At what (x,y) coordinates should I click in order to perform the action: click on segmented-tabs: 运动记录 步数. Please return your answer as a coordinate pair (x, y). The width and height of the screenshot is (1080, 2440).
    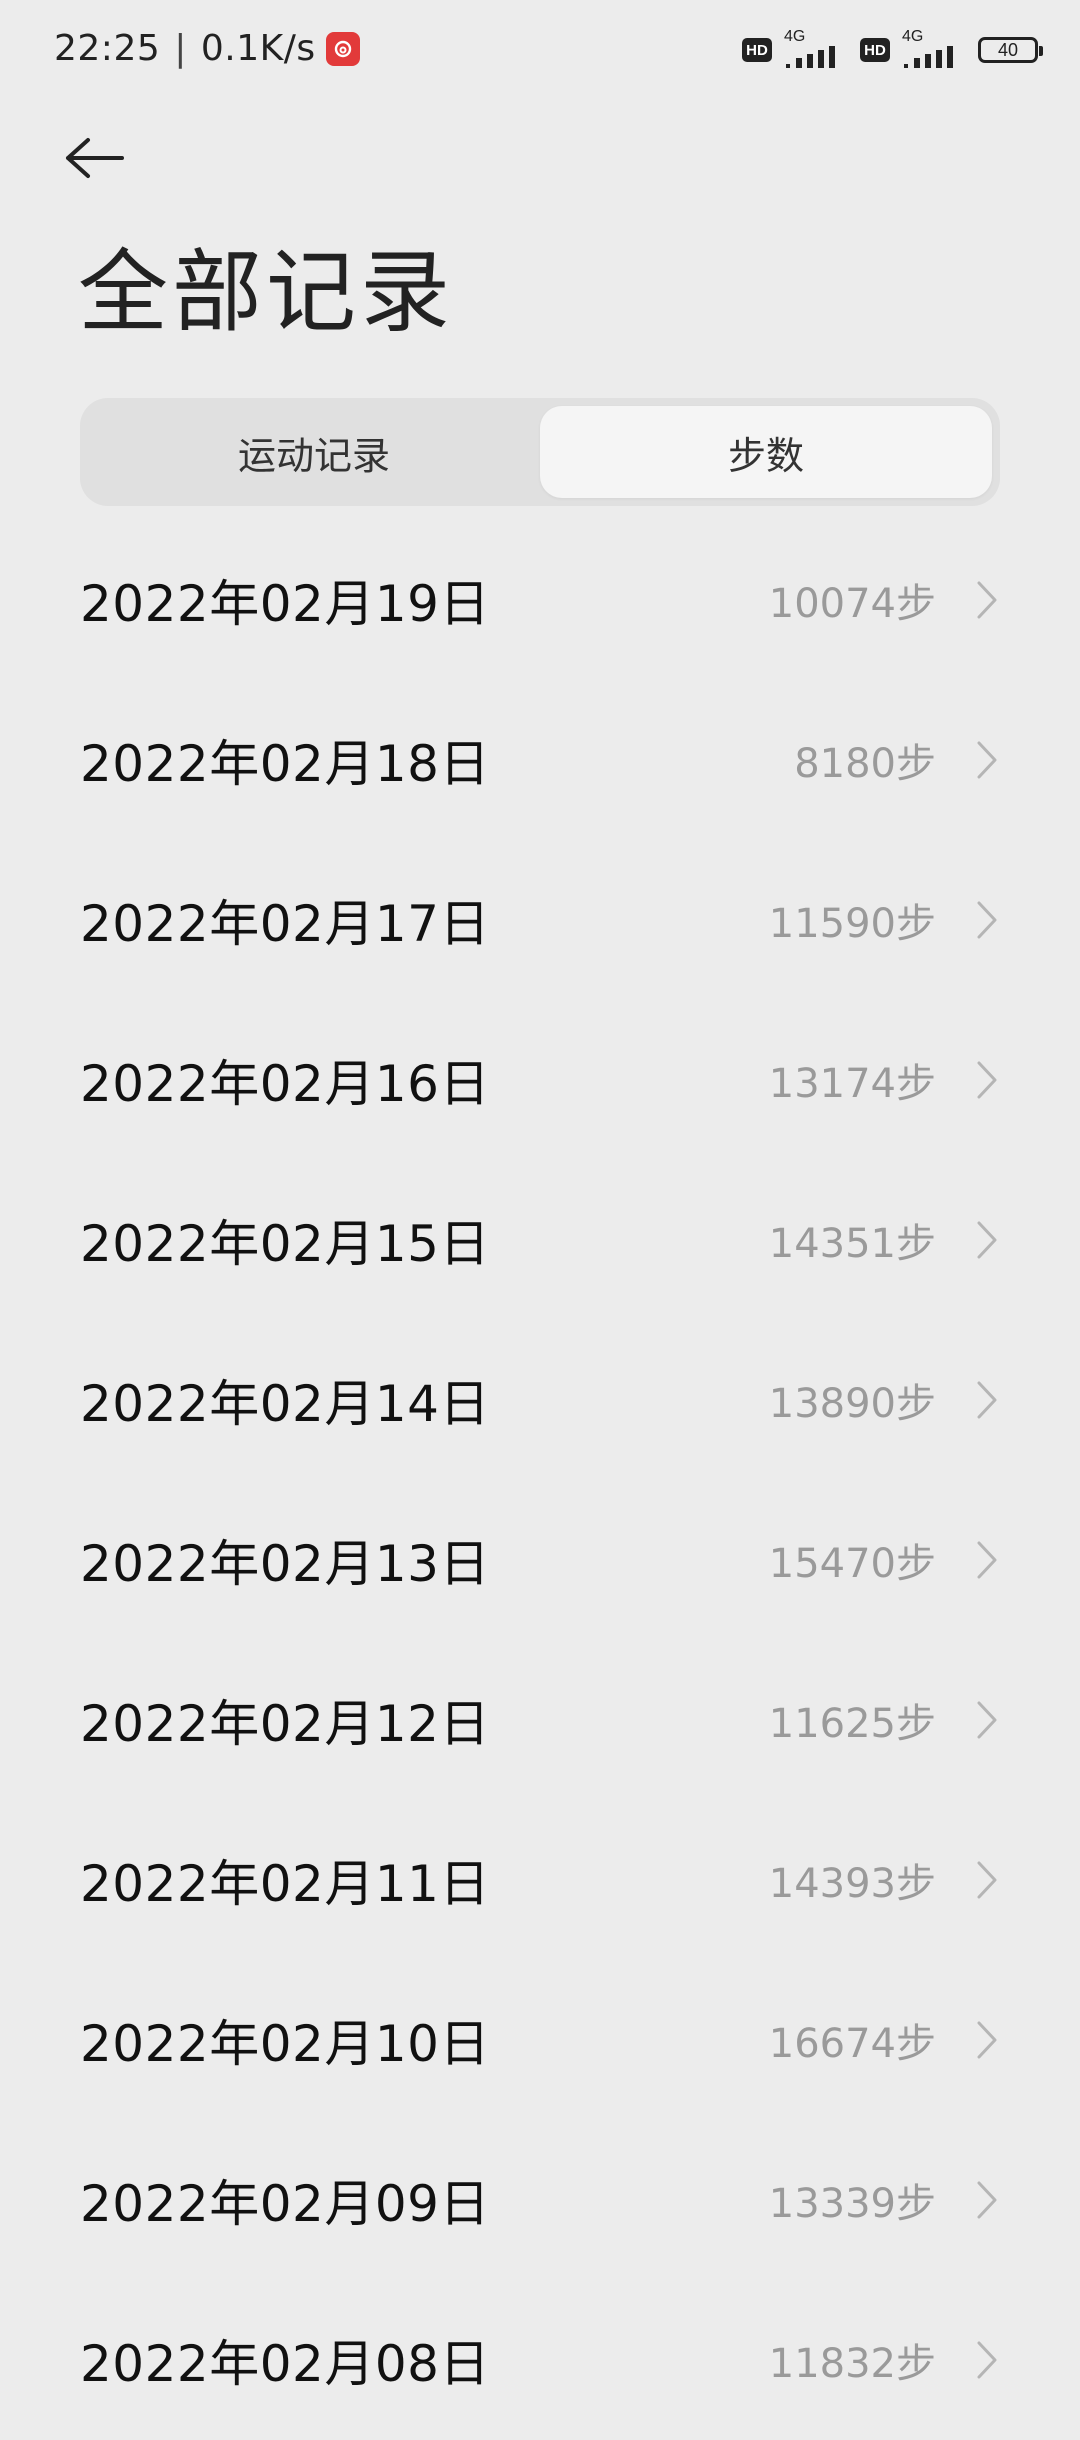
    Looking at the image, I should click on (540, 452).